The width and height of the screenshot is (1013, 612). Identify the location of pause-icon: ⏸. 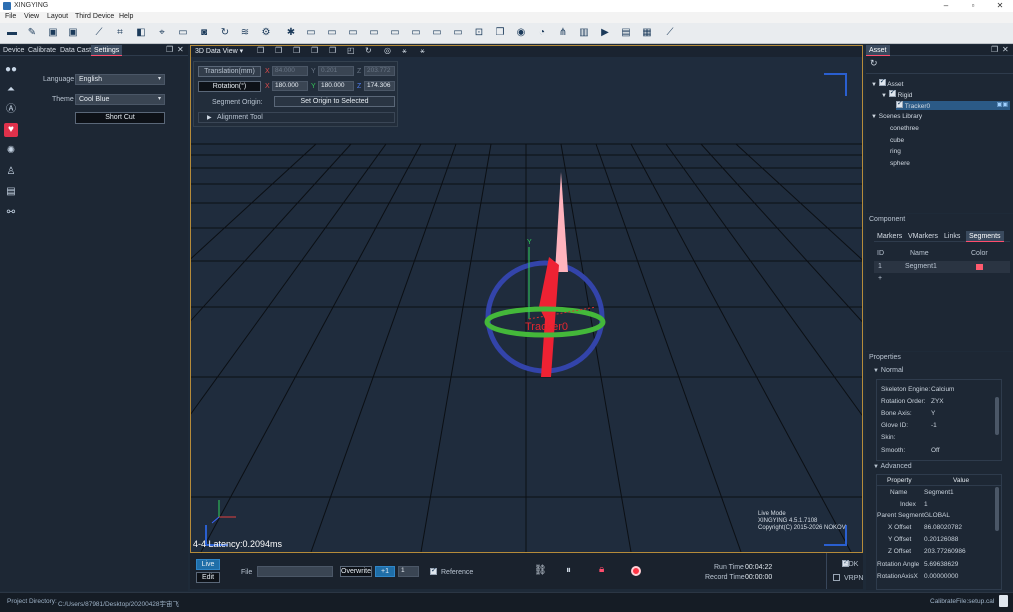
(568, 570).